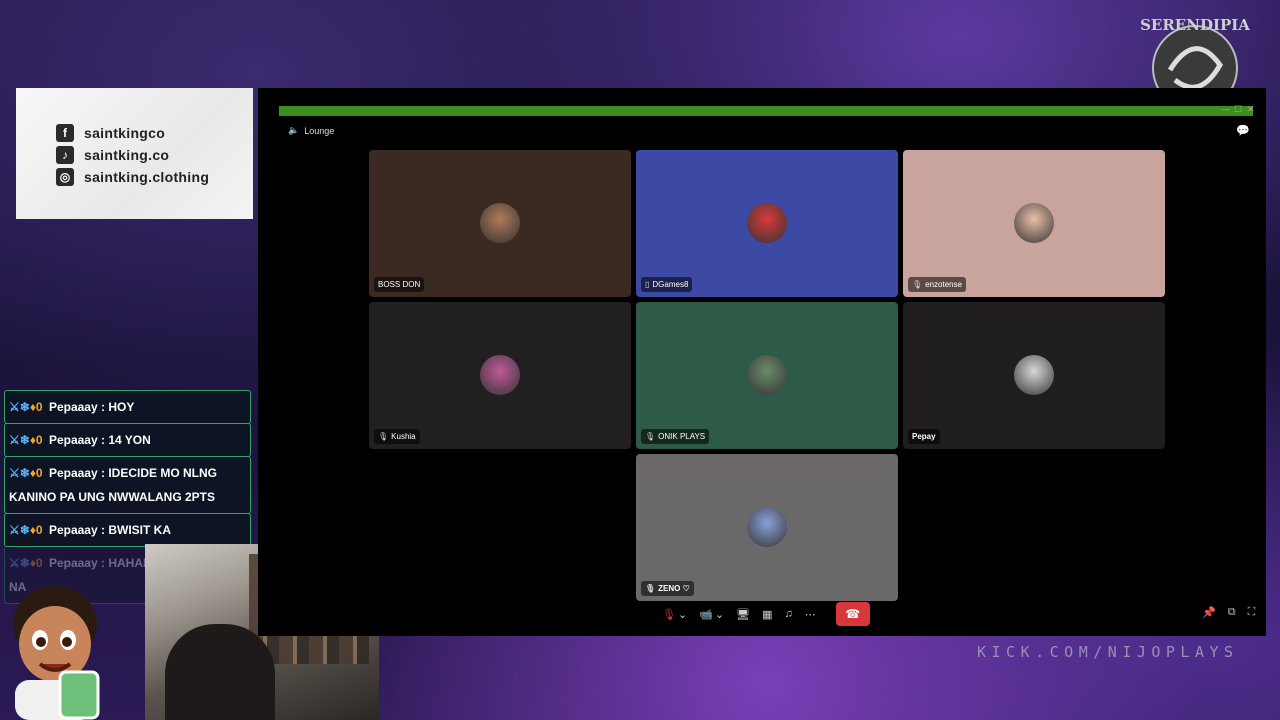 The width and height of the screenshot is (1280, 720). I want to click on participant-name-tag: ▯ DGames8, so click(667, 284).